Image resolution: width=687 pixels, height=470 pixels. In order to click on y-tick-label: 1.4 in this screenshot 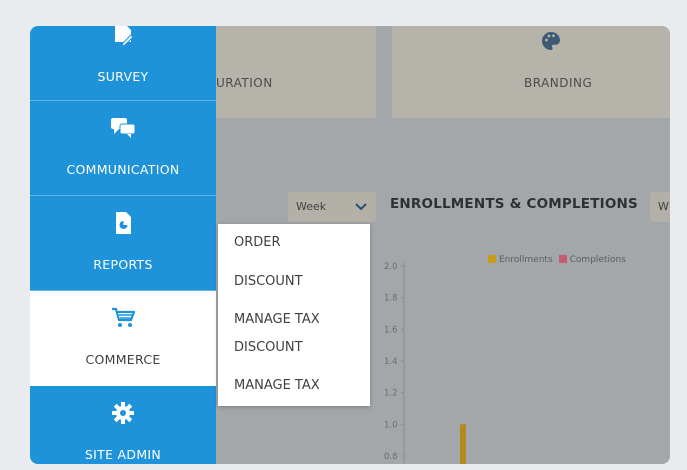, I will do `click(391, 362)`.